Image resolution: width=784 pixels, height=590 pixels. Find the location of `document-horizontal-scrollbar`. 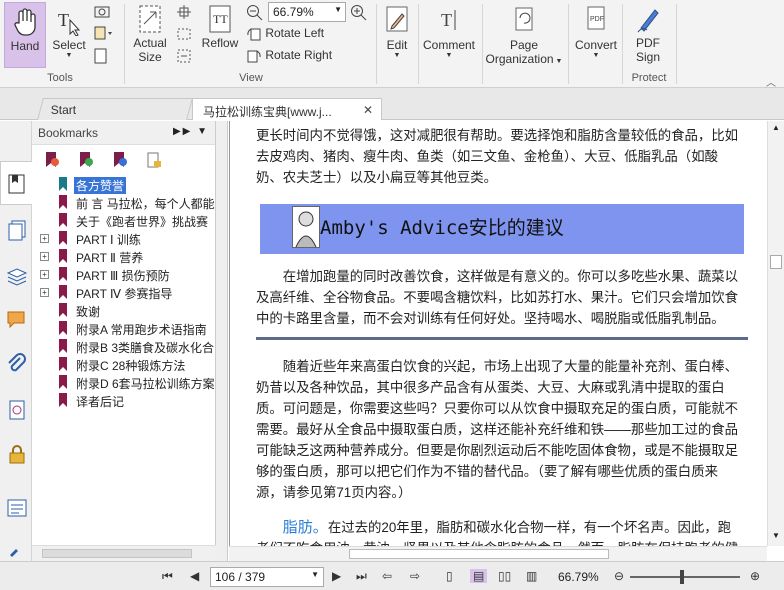

document-horizontal-scrollbar is located at coordinates (498, 553).